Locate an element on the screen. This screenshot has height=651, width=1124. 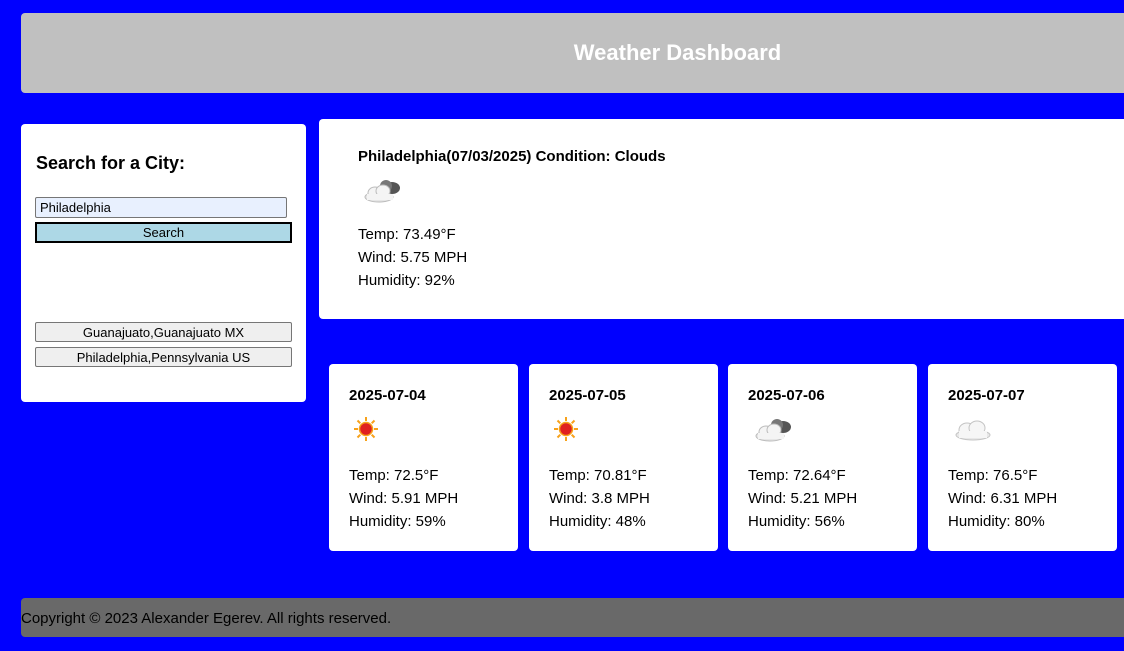
forecast-temp: Temp: 76.5°F is located at coordinates (993, 475).